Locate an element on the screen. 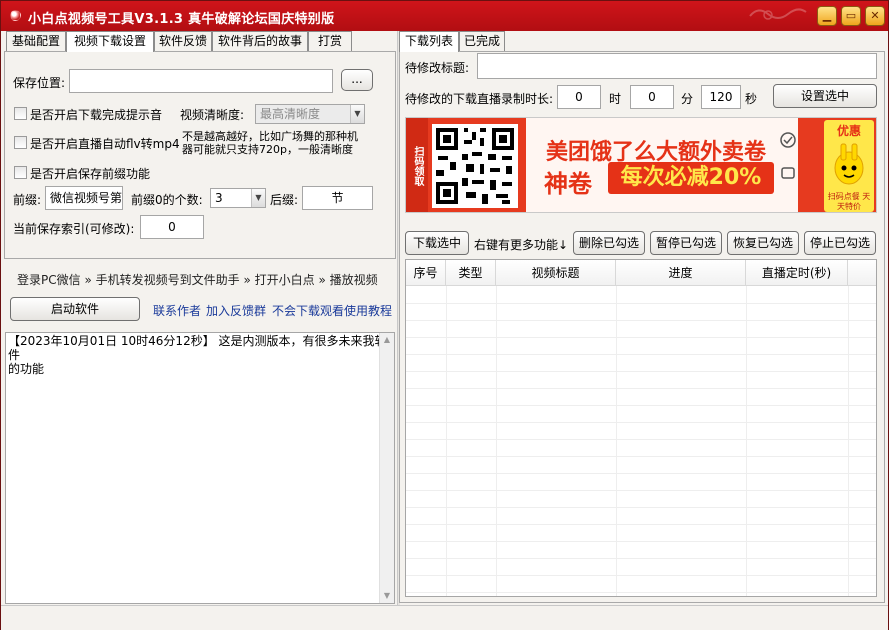 This screenshot has height=630, width=889. seconds-unit-label: 秒 is located at coordinates (751, 99).